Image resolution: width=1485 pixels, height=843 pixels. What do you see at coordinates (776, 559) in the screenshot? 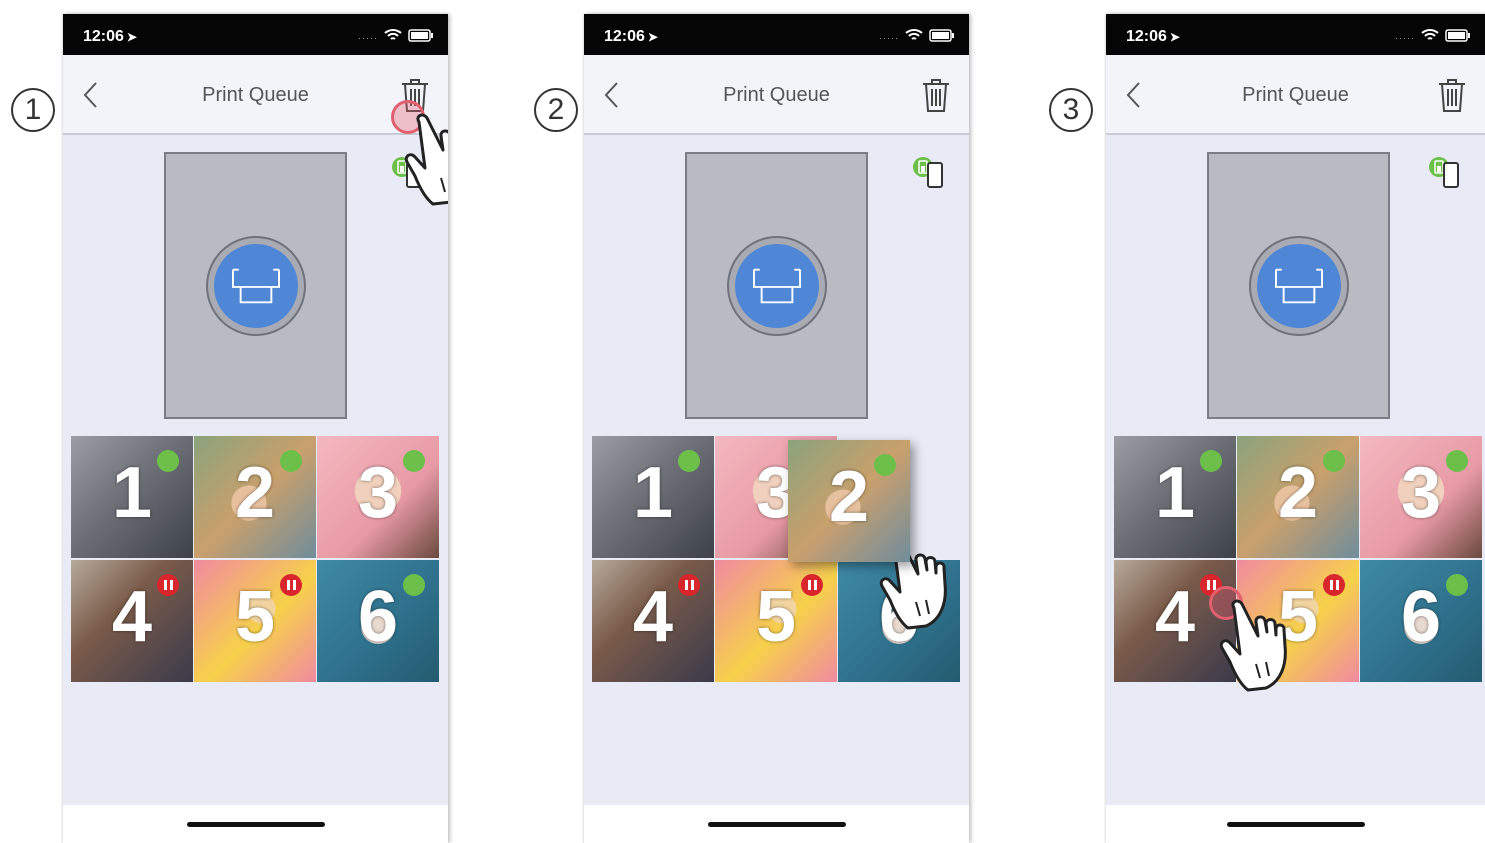
I see `photo-queue-grid: 132456` at bounding box center [776, 559].